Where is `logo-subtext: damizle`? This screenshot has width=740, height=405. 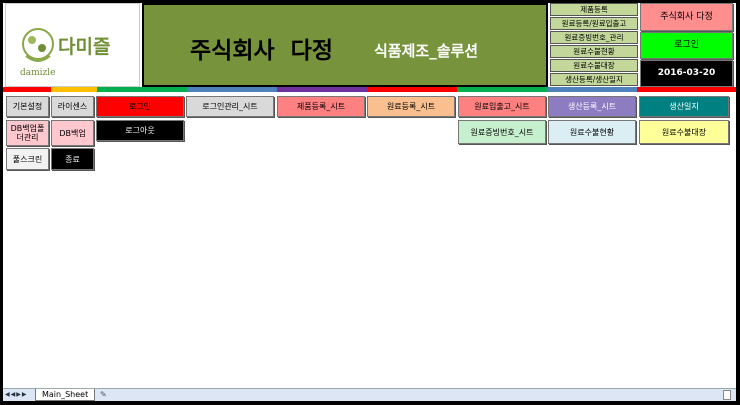 logo-subtext: damizle is located at coordinates (38, 73).